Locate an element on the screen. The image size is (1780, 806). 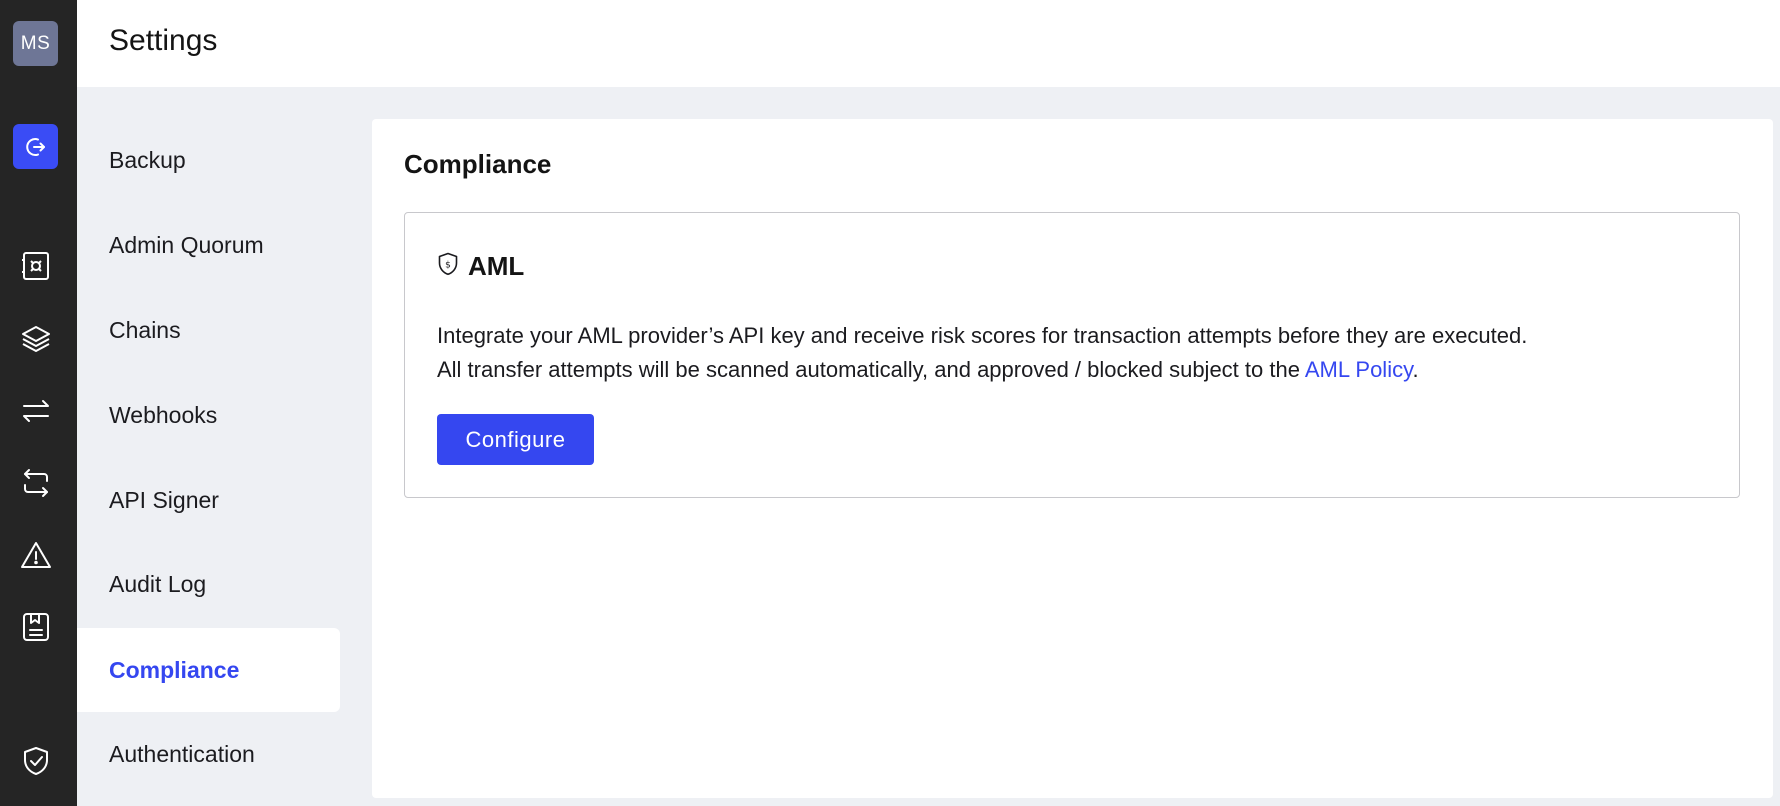
logout-button is located at coordinates (35, 146).